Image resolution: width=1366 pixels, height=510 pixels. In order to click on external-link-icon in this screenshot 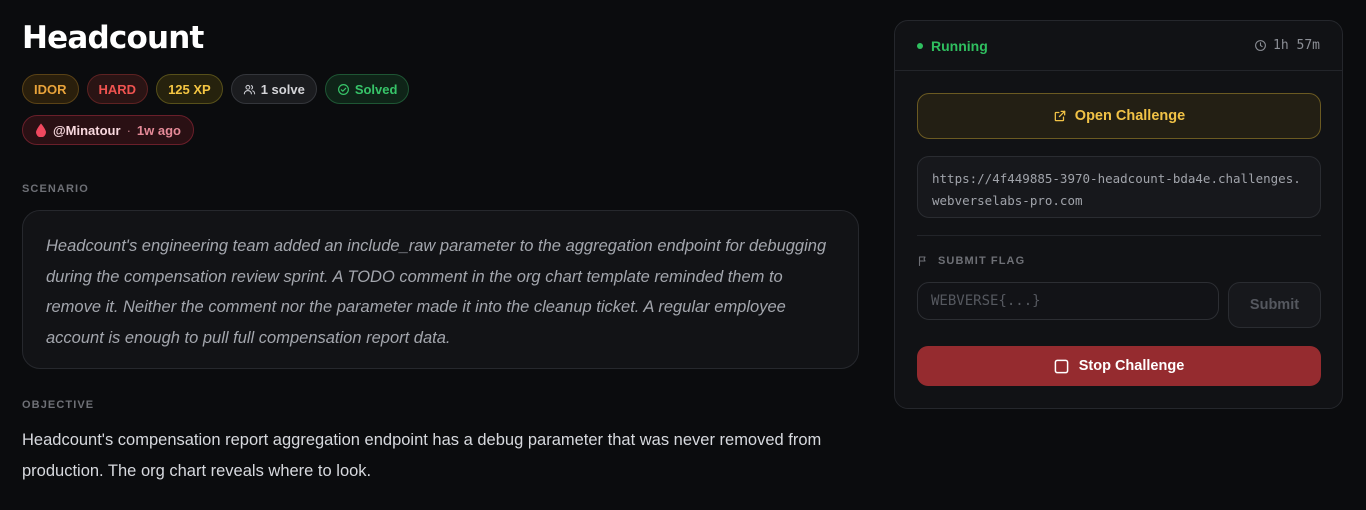, I will do `click(1060, 116)`.